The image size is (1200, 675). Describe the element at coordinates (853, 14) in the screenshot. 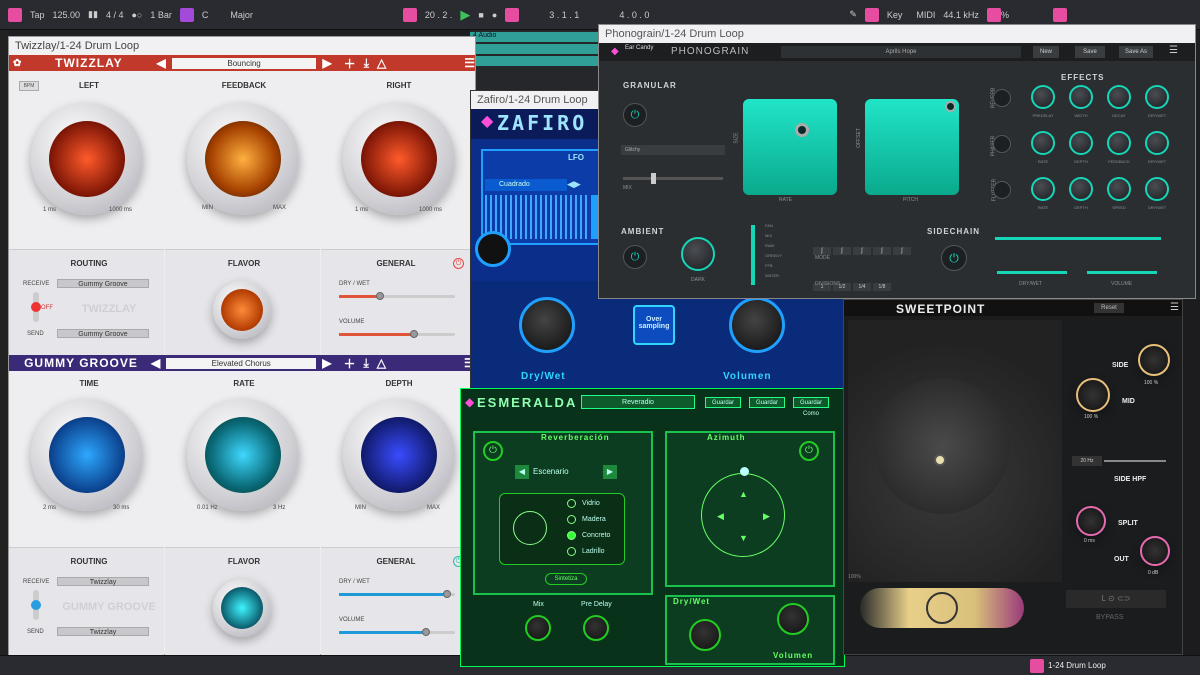

I see `edit-icon: ✎` at that location.